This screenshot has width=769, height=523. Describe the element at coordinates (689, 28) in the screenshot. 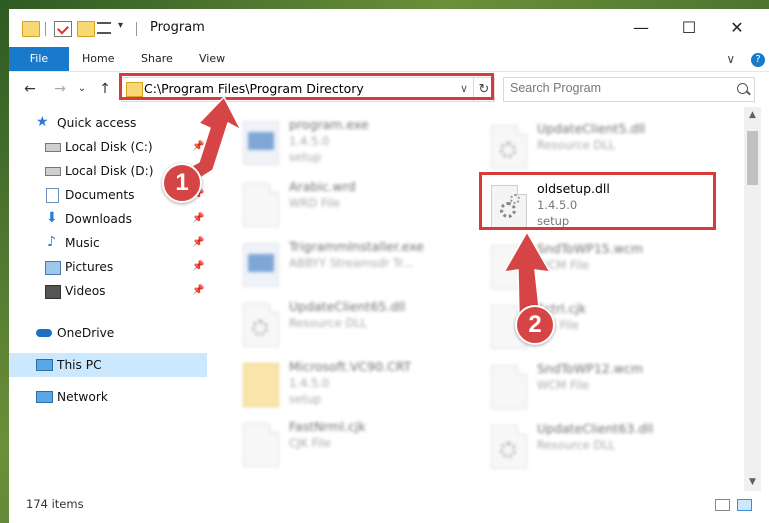

I see `maximize-button: ☐` at that location.